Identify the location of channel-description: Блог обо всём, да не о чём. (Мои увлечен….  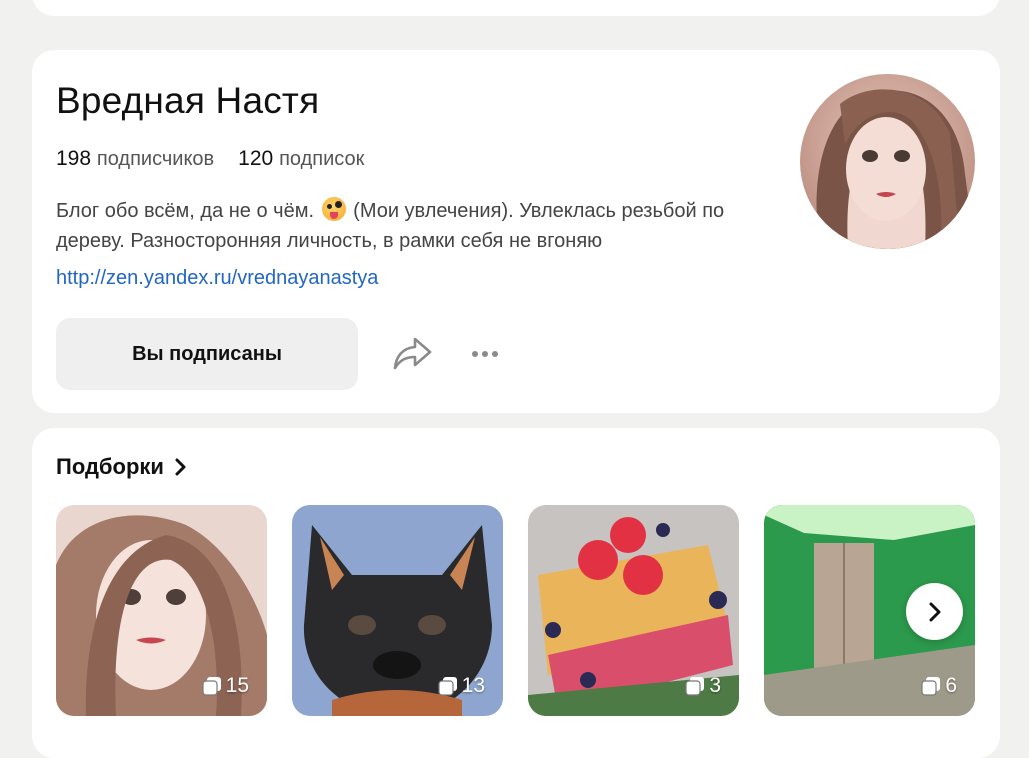
(423, 226).